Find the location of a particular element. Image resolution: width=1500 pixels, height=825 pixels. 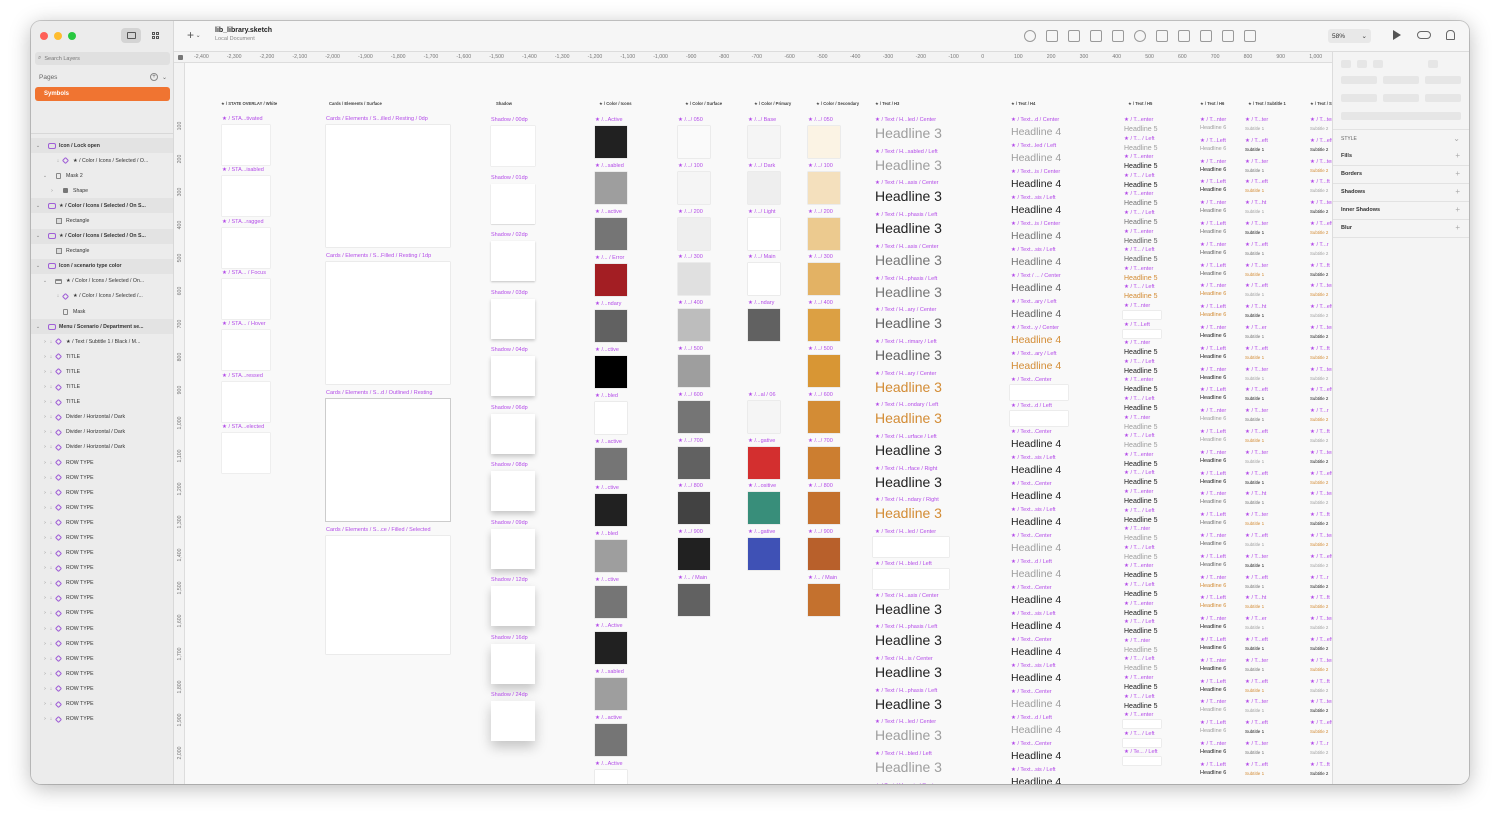

x-field is located at coordinates (1359, 80).